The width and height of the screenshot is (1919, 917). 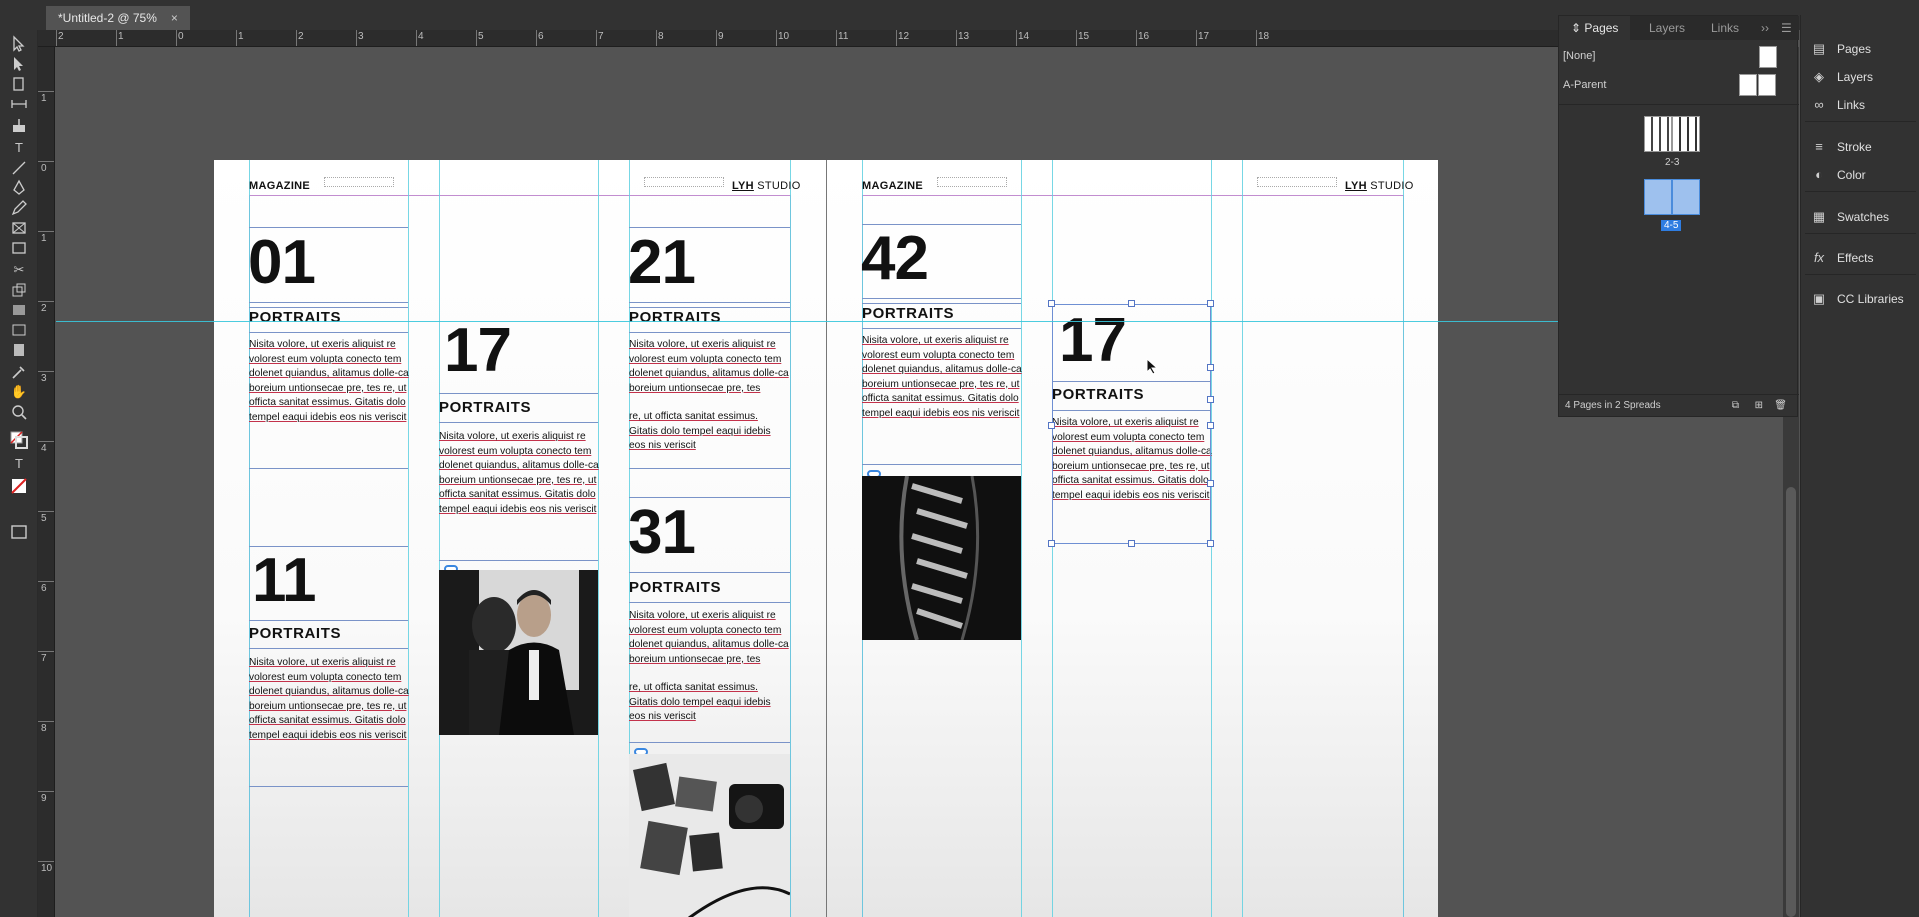 I want to click on direct-selection-tool-icon, so click(x=19, y=64).